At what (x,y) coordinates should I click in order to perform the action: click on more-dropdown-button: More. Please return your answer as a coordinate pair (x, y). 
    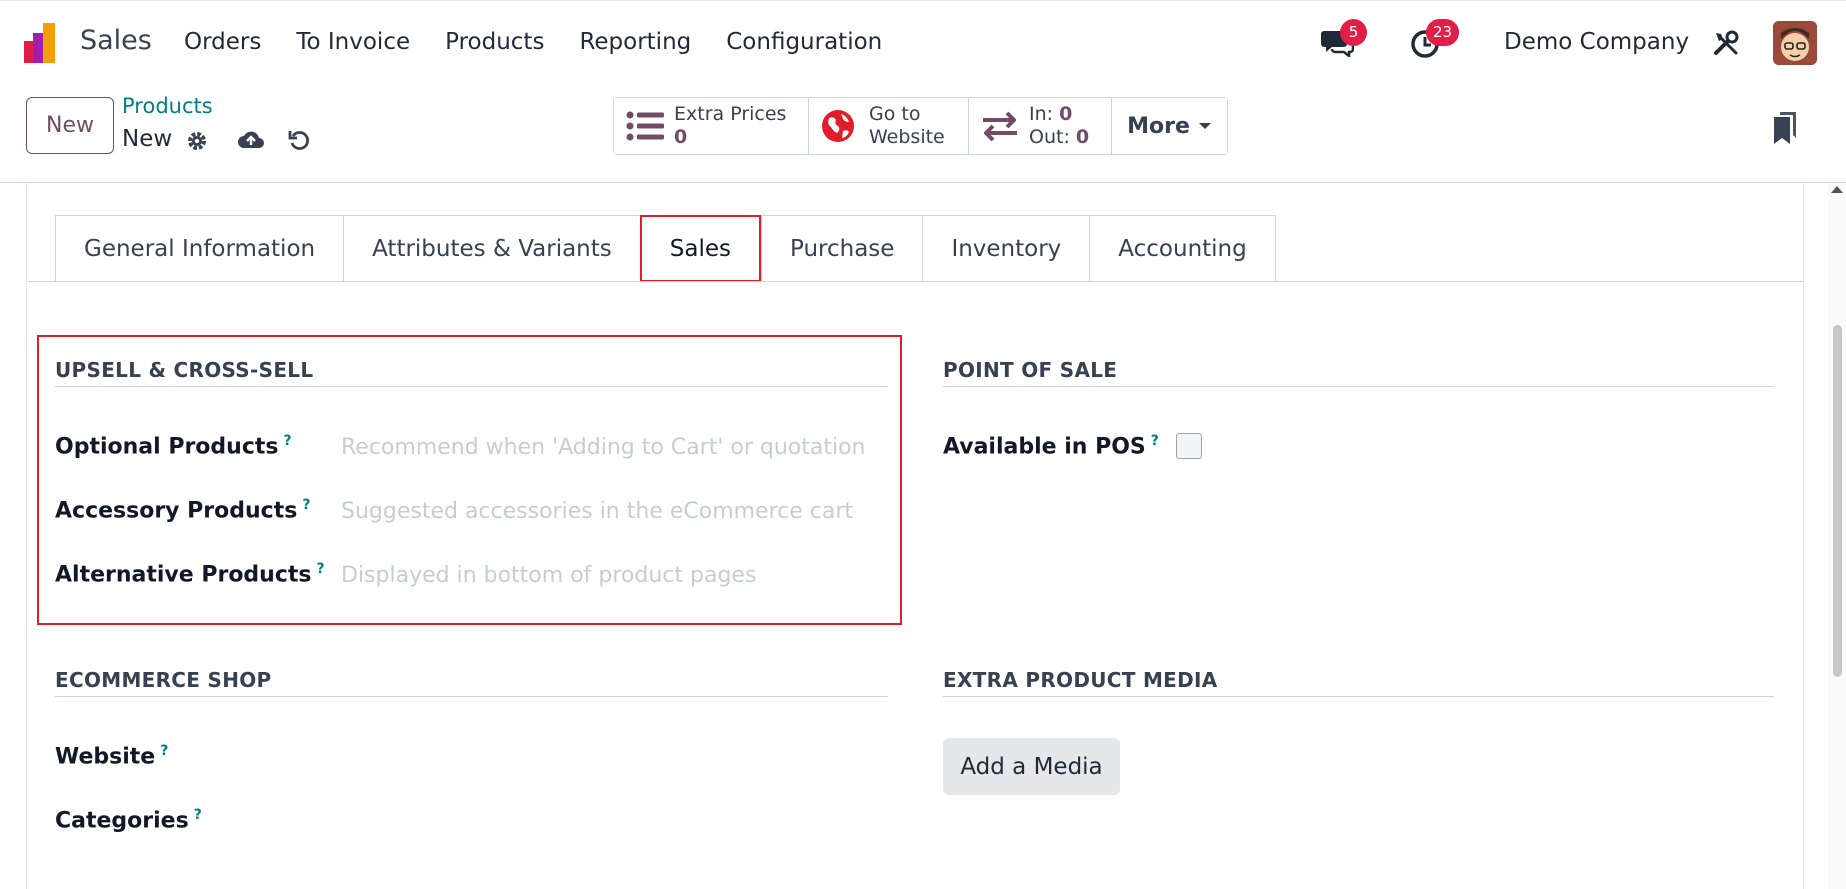
    Looking at the image, I should click on (1169, 126).